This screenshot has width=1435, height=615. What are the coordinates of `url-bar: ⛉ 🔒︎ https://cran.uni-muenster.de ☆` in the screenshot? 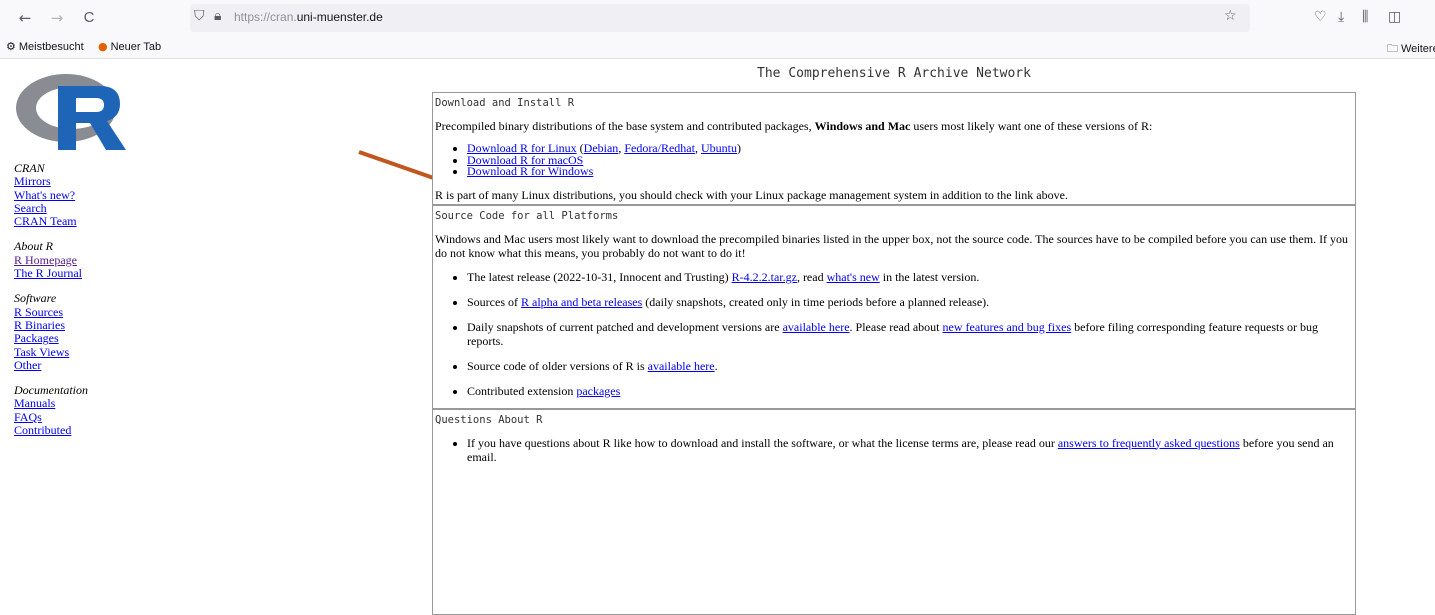 It's located at (720, 18).